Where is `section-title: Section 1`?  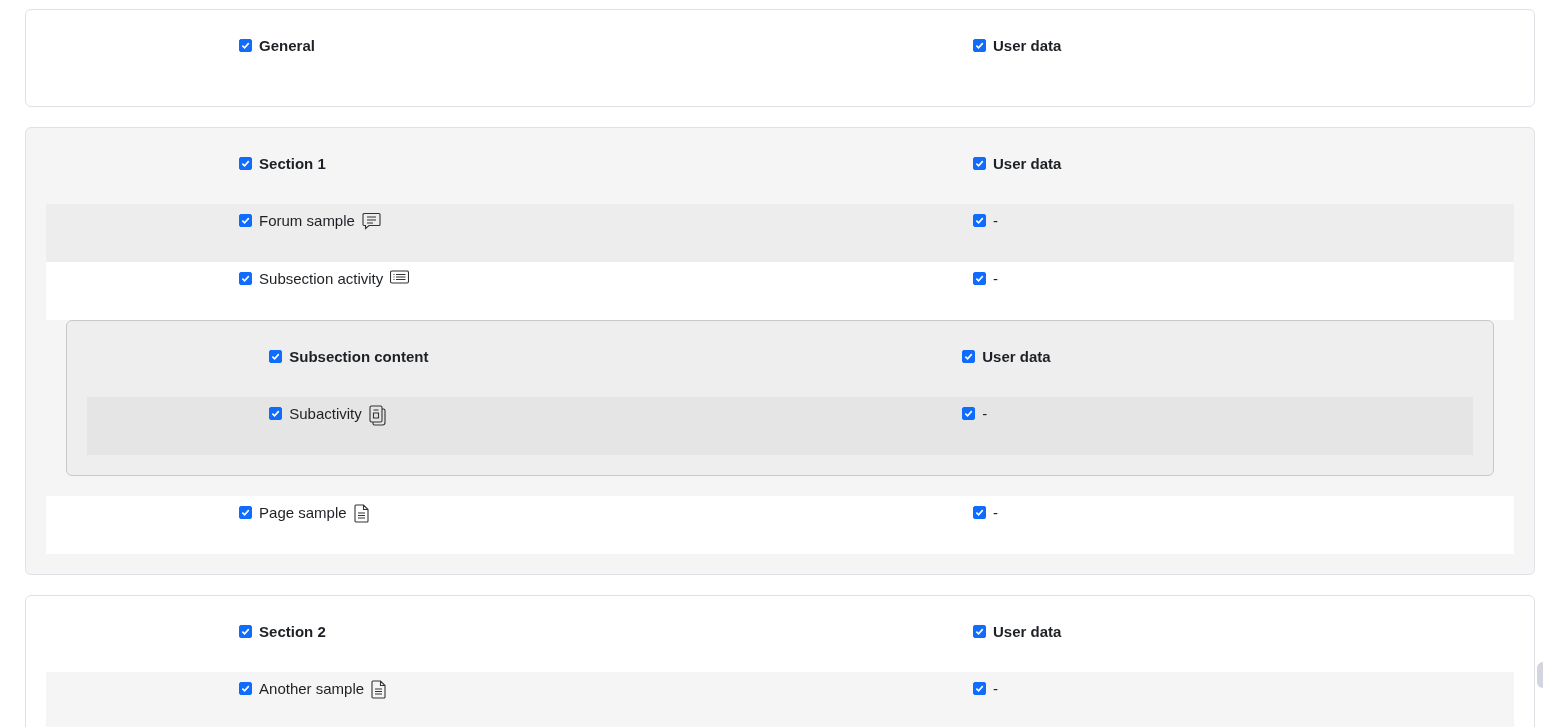 section-title: Section 1 is located at coordinates (292, 163).